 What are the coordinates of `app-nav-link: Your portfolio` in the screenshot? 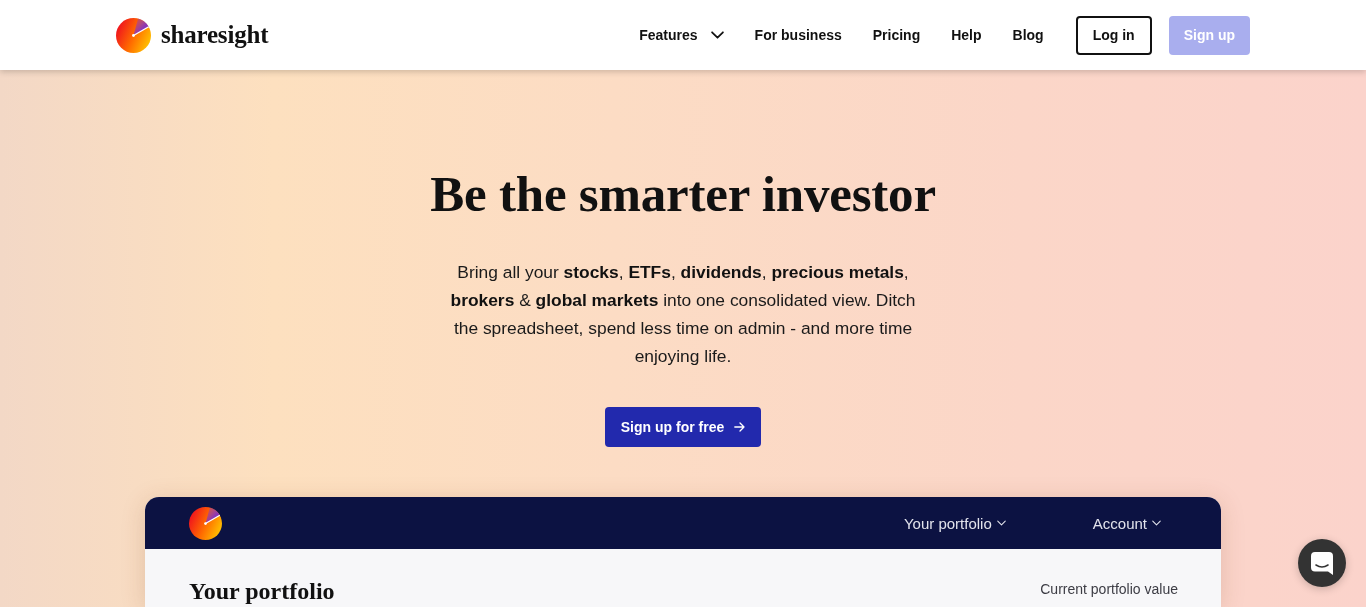 It's located at (954, 523).